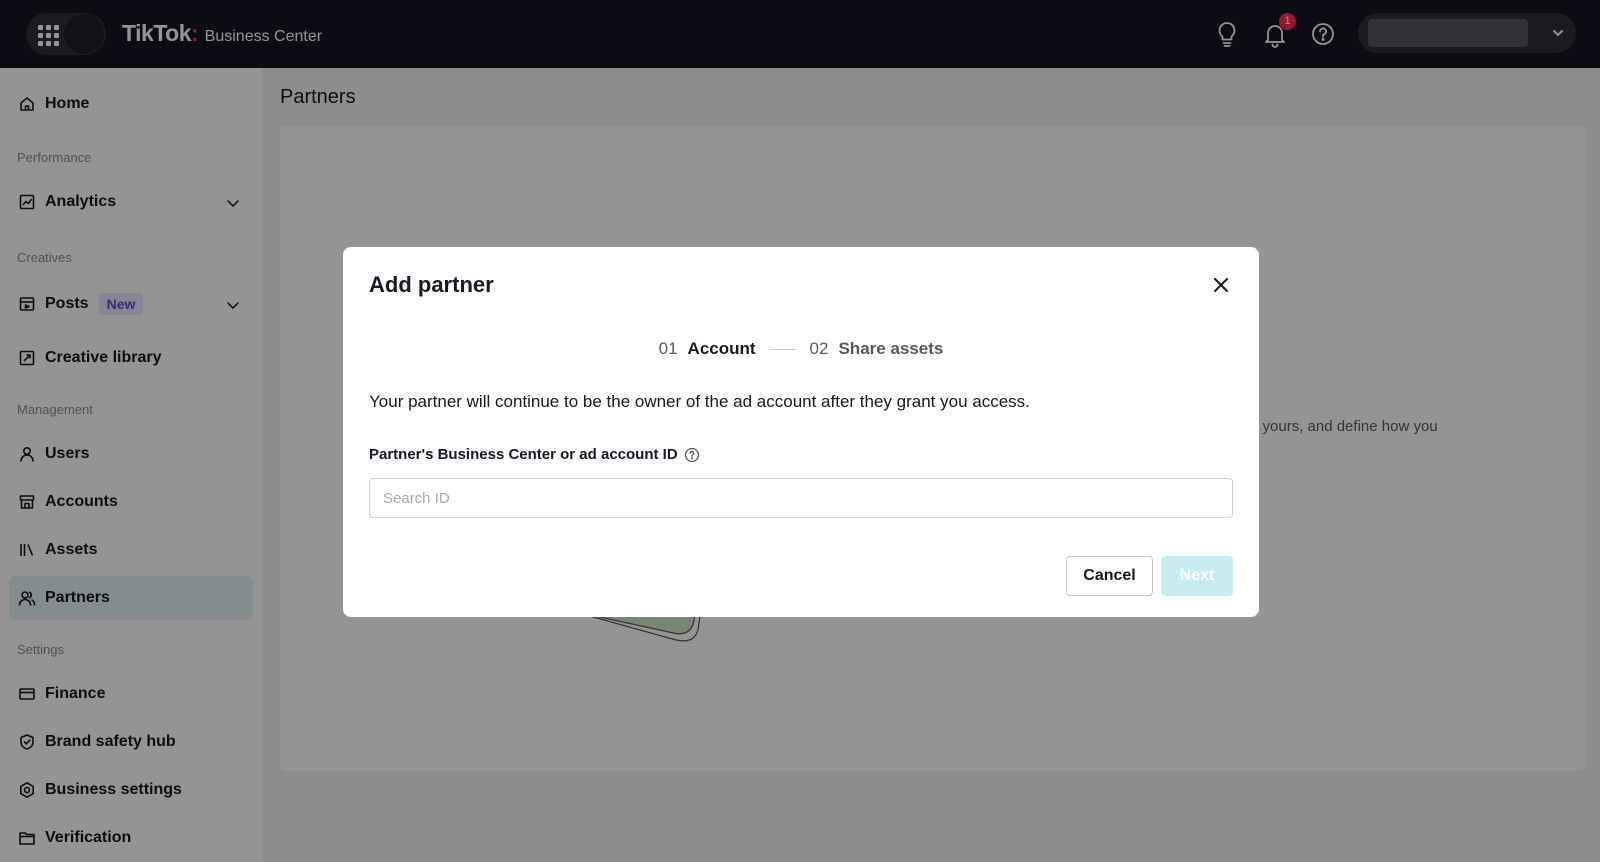  What do you see at coordinates (721, 348) in the screenshot?
I see `step-1-label: Account` at bounding box center [721, 348].